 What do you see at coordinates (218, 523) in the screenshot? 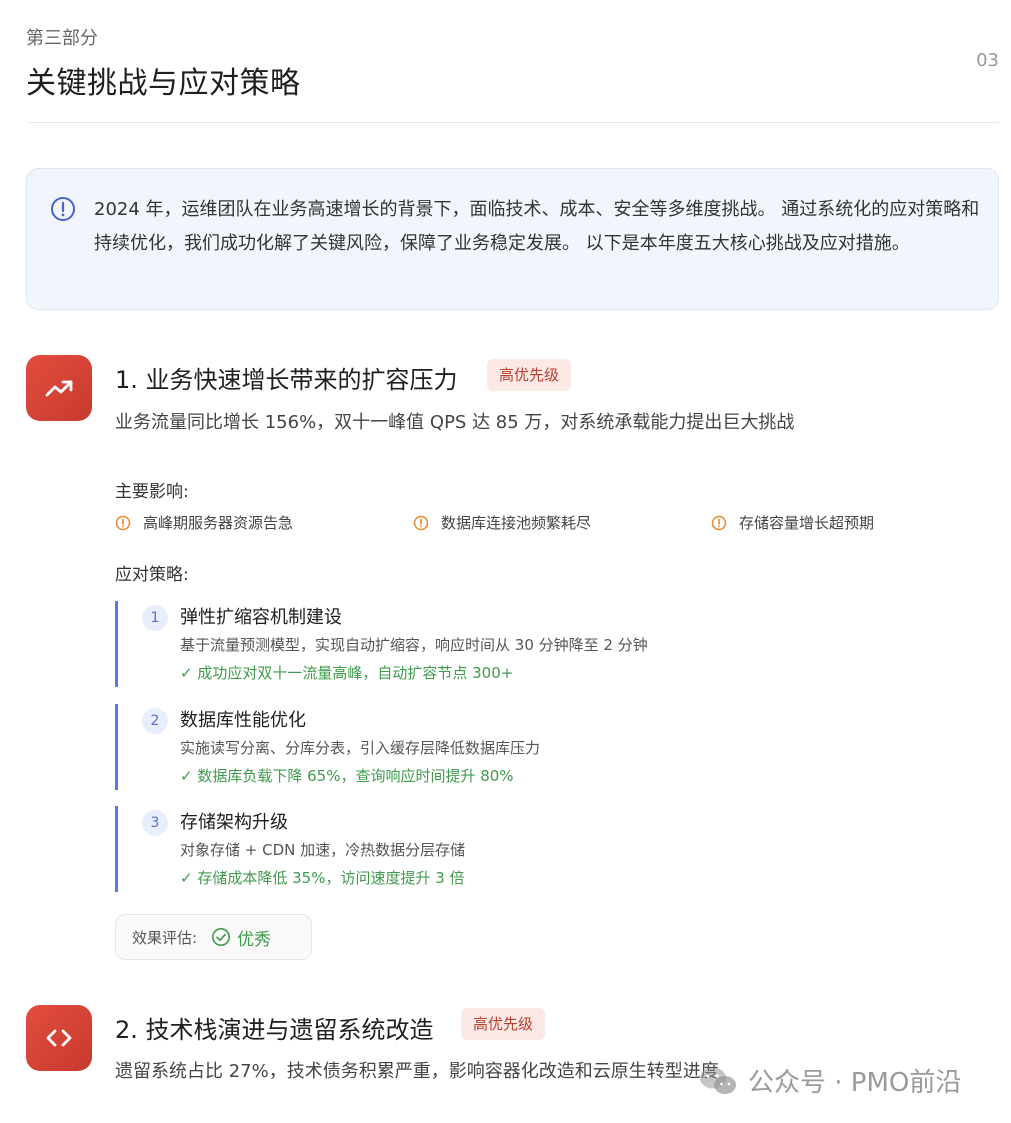
I see `impact-label: 高峰期服务器资源告急` at bounding box center [218, 523].